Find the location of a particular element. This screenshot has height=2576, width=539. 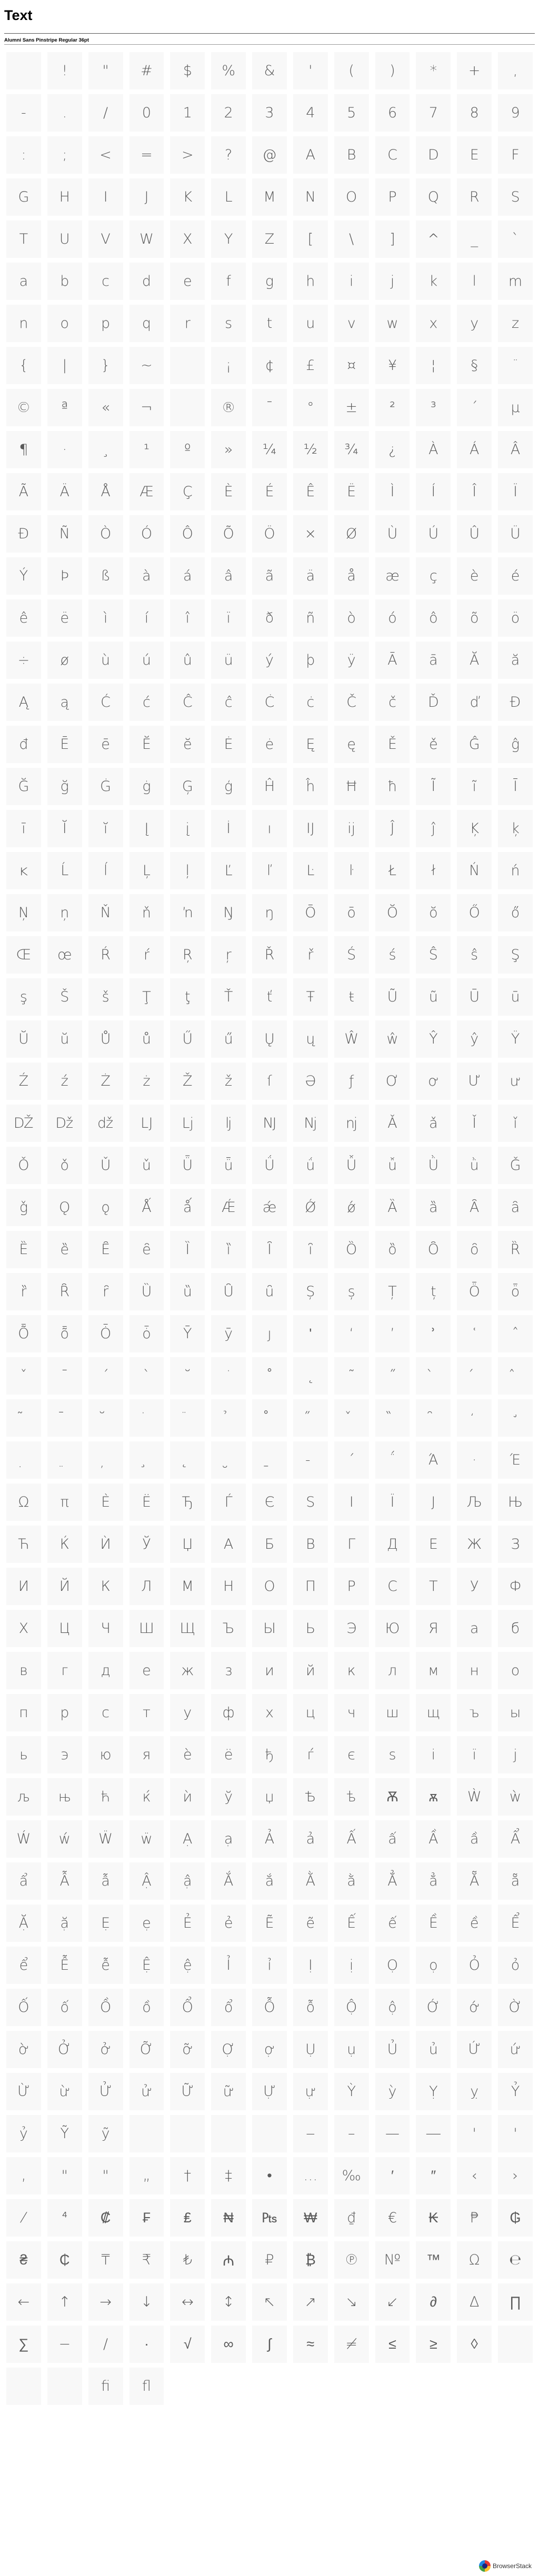

glyph-cell: ̂ is located at coordinates (515, 1376).